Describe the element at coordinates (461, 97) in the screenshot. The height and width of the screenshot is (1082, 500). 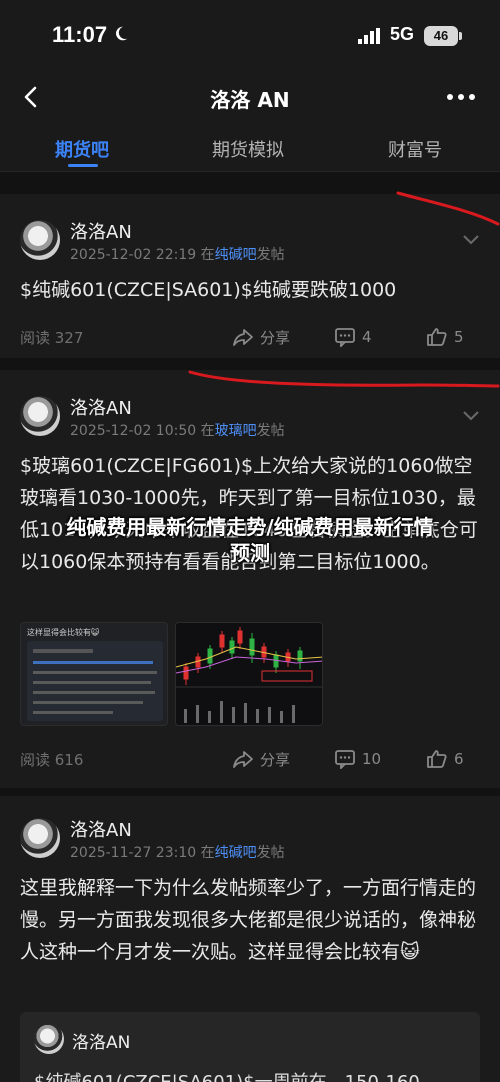
I see `more-options-icon` at that location.